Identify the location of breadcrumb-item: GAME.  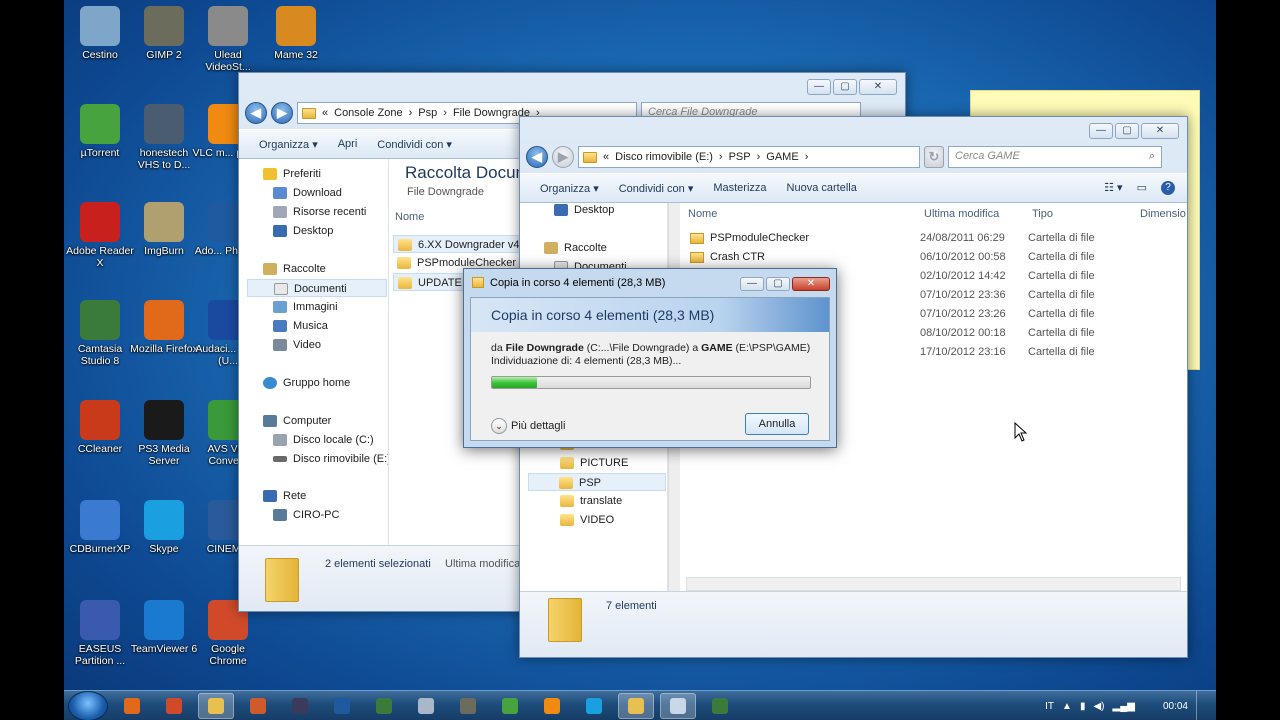
(782, 157).